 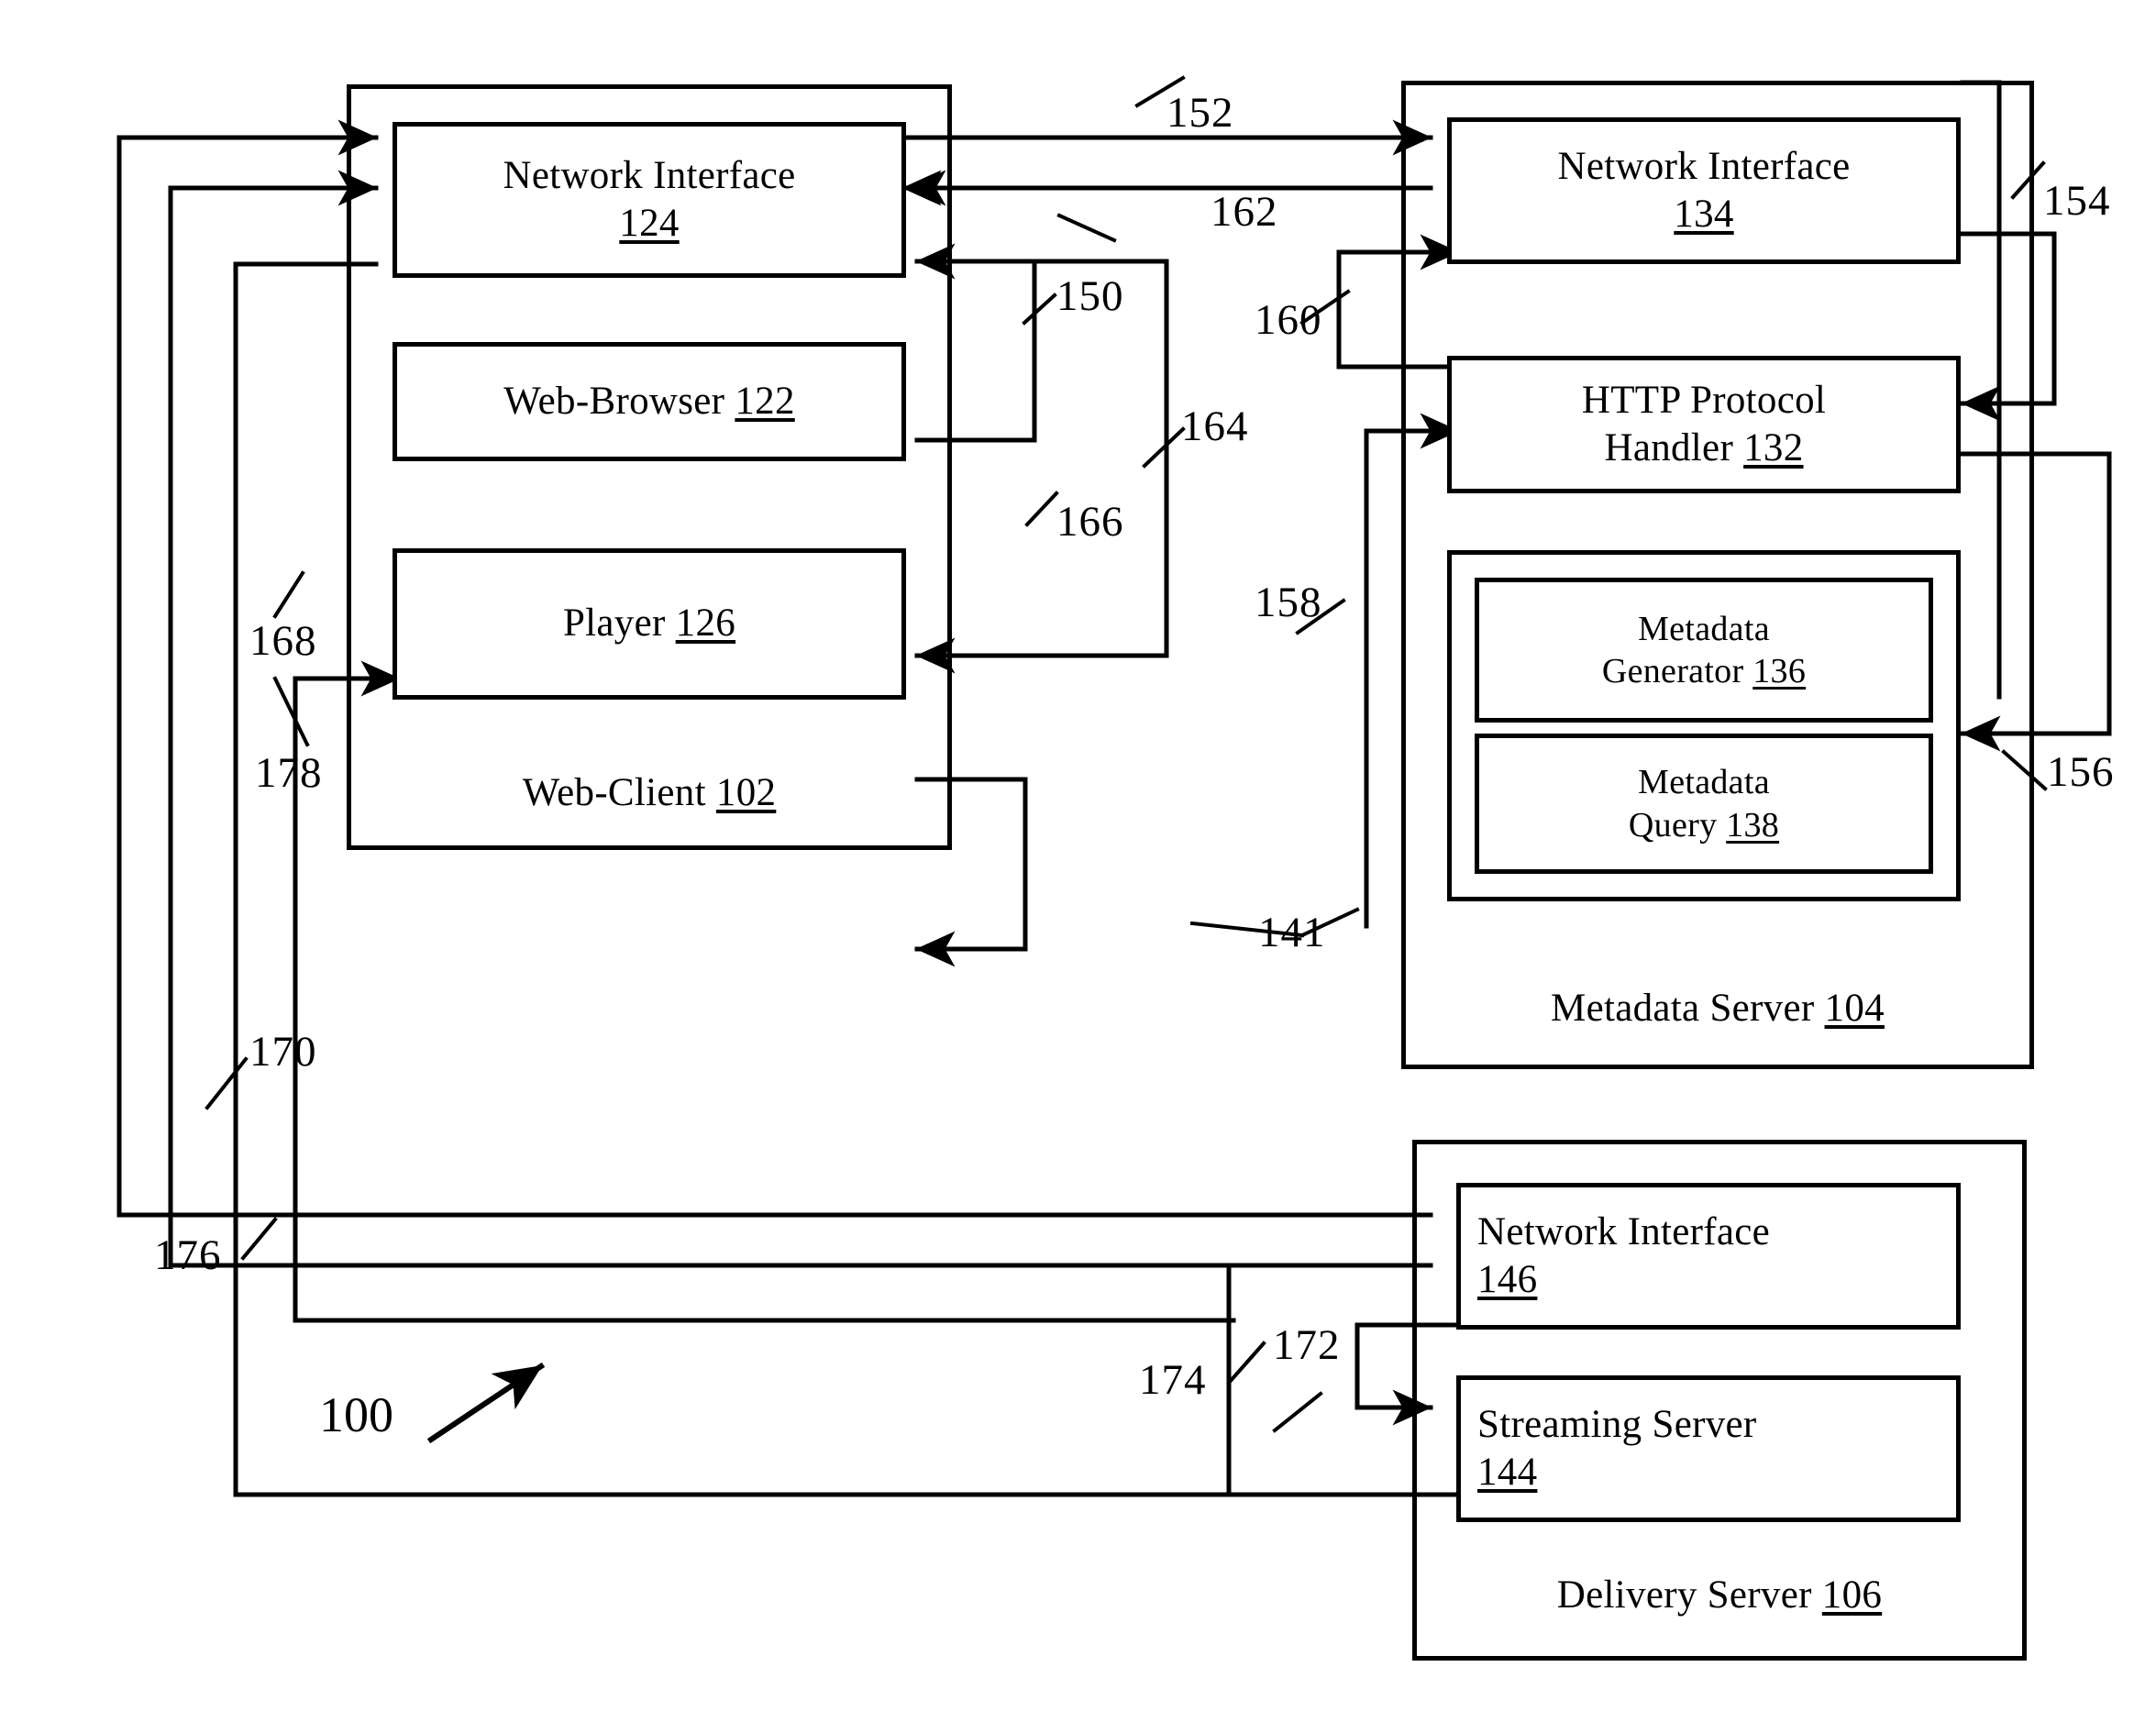 What do you see at coordinates (1508, 1472) in the screenshot?
I see `block-144-num: 144` at bounding box center [1508, 1472].